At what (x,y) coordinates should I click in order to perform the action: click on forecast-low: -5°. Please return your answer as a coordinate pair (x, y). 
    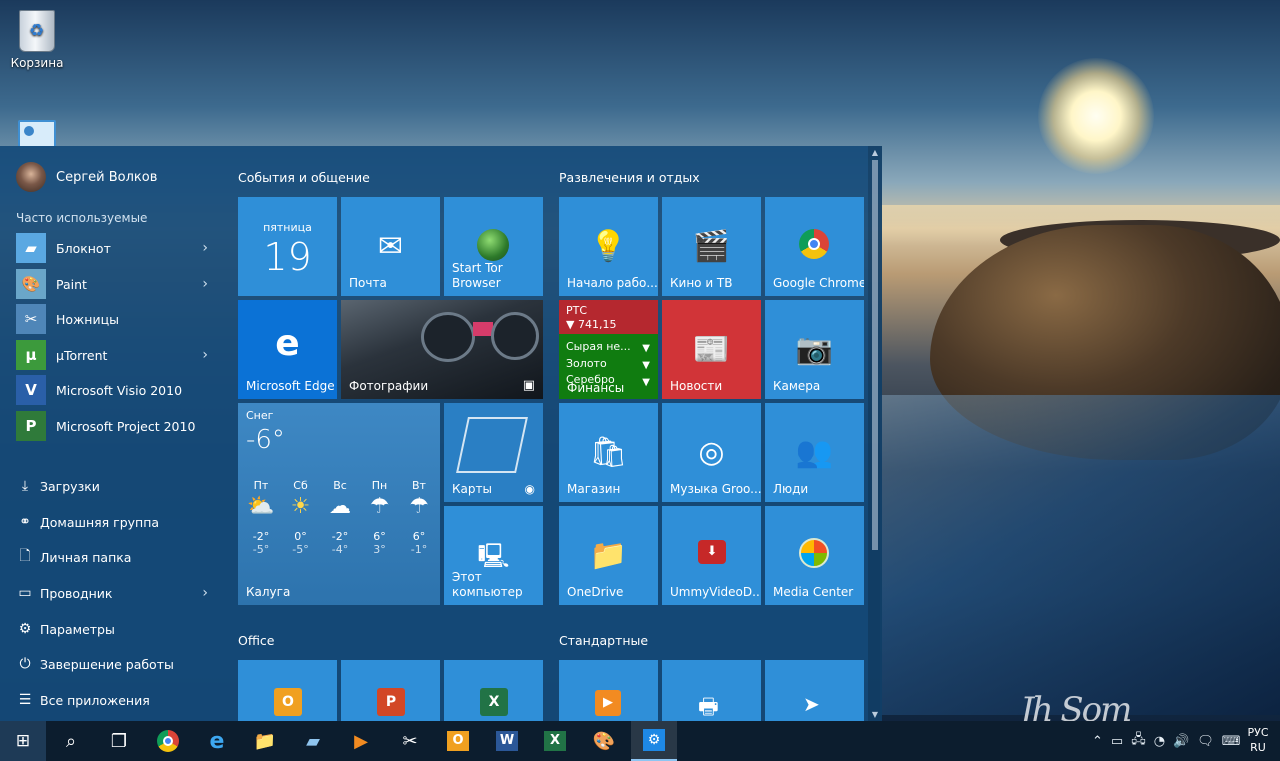
    Looking at the image, I should click on (300, 549).